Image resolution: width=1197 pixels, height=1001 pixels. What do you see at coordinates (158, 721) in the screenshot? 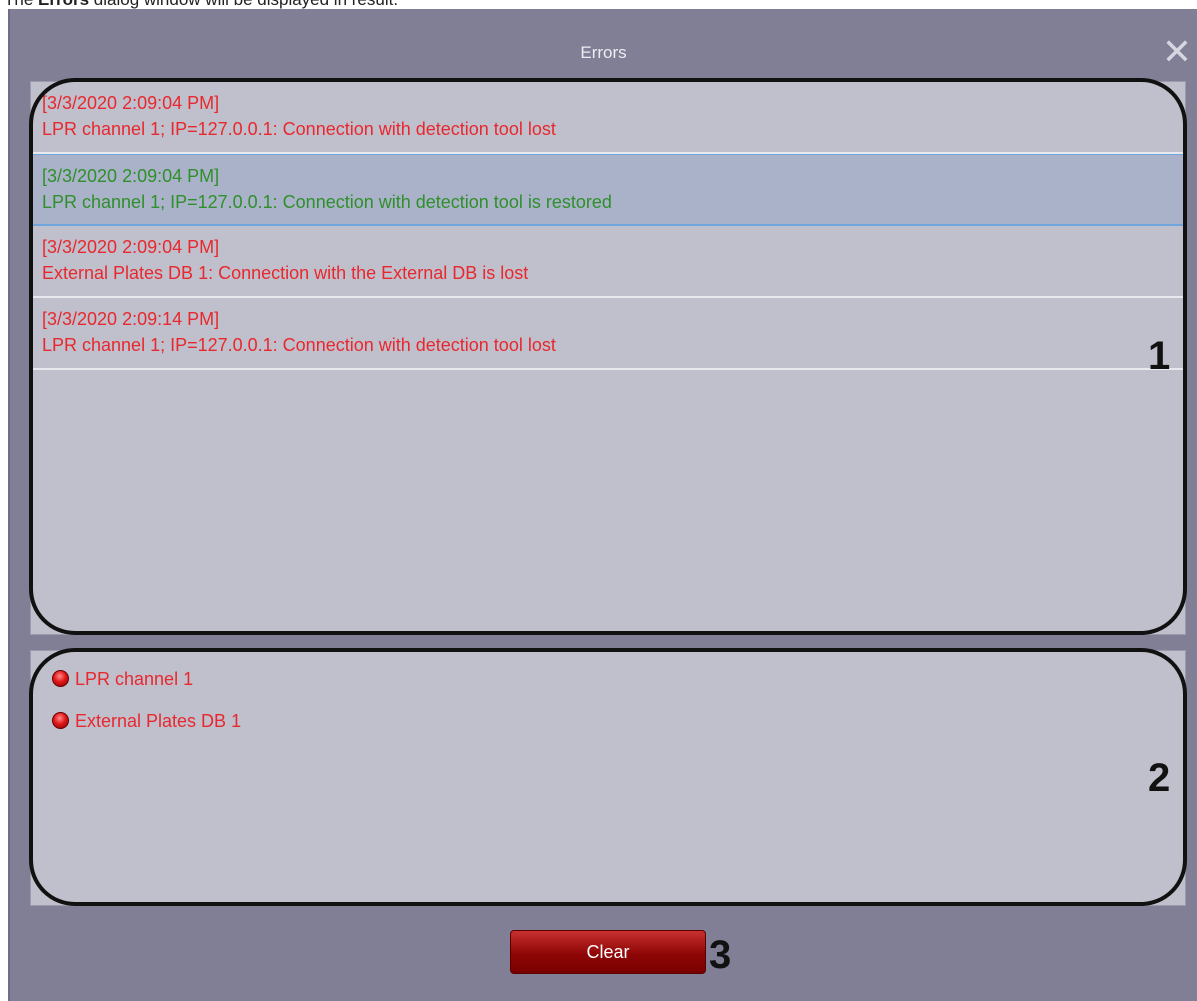
I see `status-item-label: External Plates DB 1` at bounding box center [158, 721].